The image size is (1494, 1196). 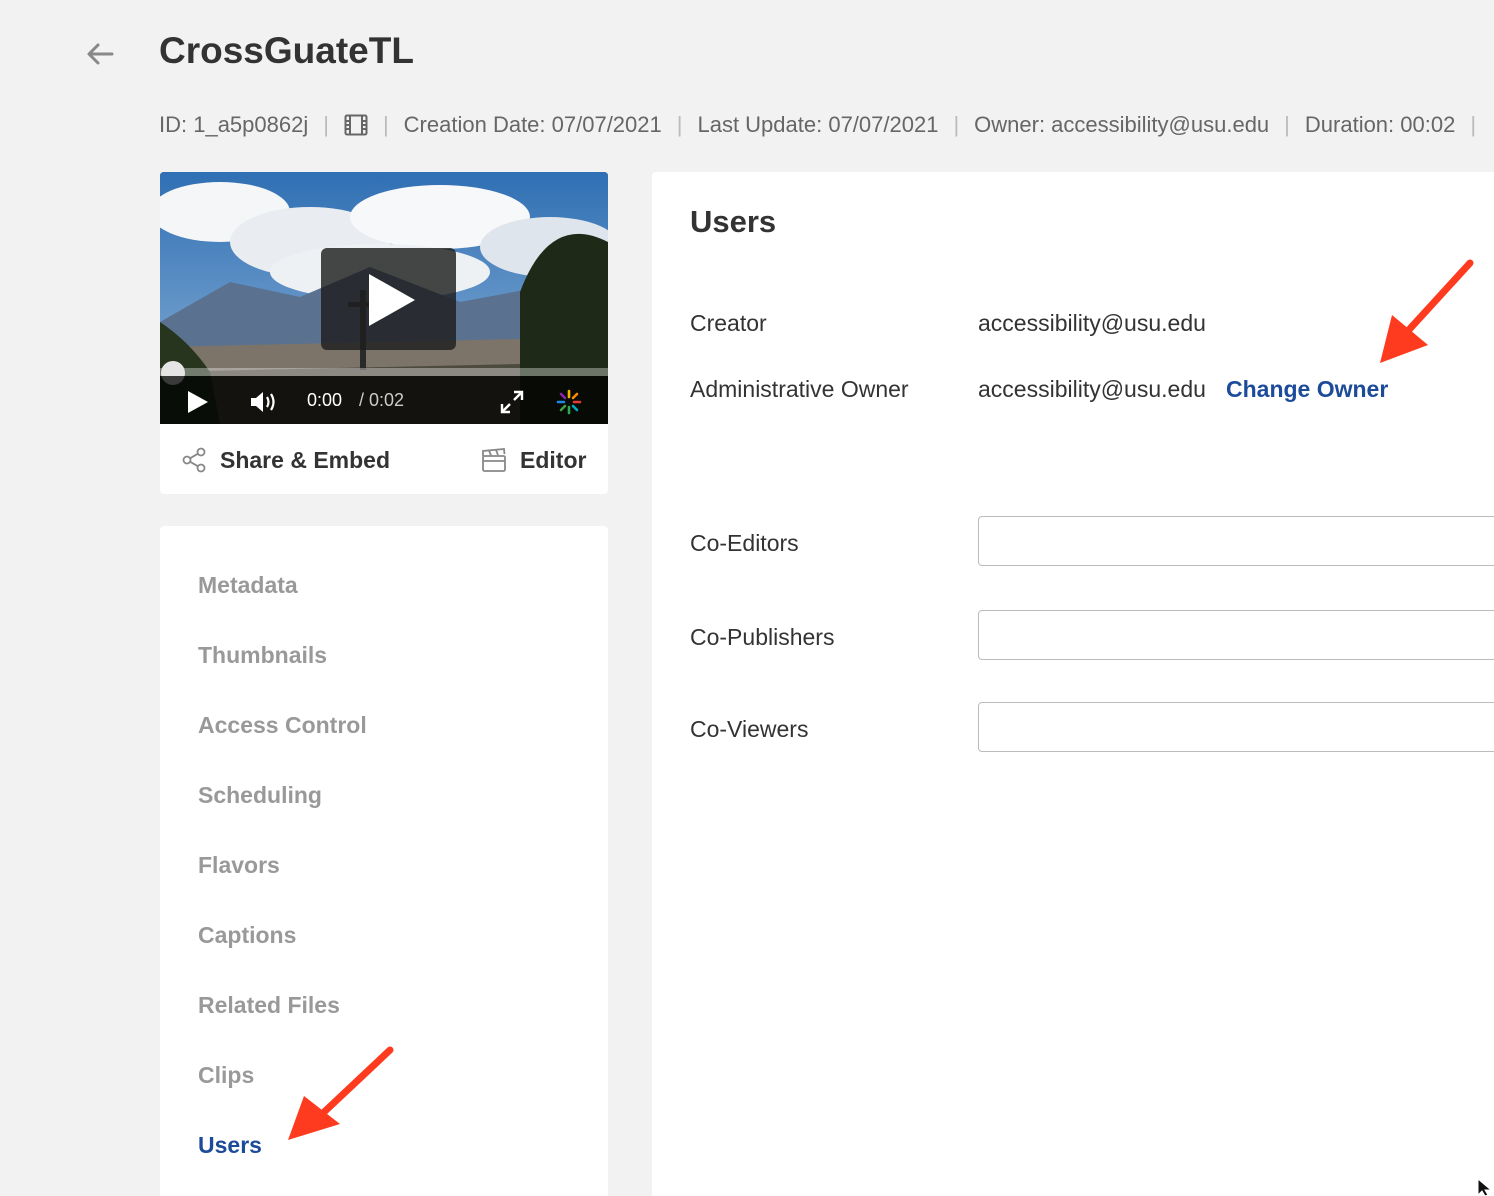 What do you see at coordinates (230, 1145) in the screenshot?
I see `nav-item-users: Users` at bounding box center [230, 1145].